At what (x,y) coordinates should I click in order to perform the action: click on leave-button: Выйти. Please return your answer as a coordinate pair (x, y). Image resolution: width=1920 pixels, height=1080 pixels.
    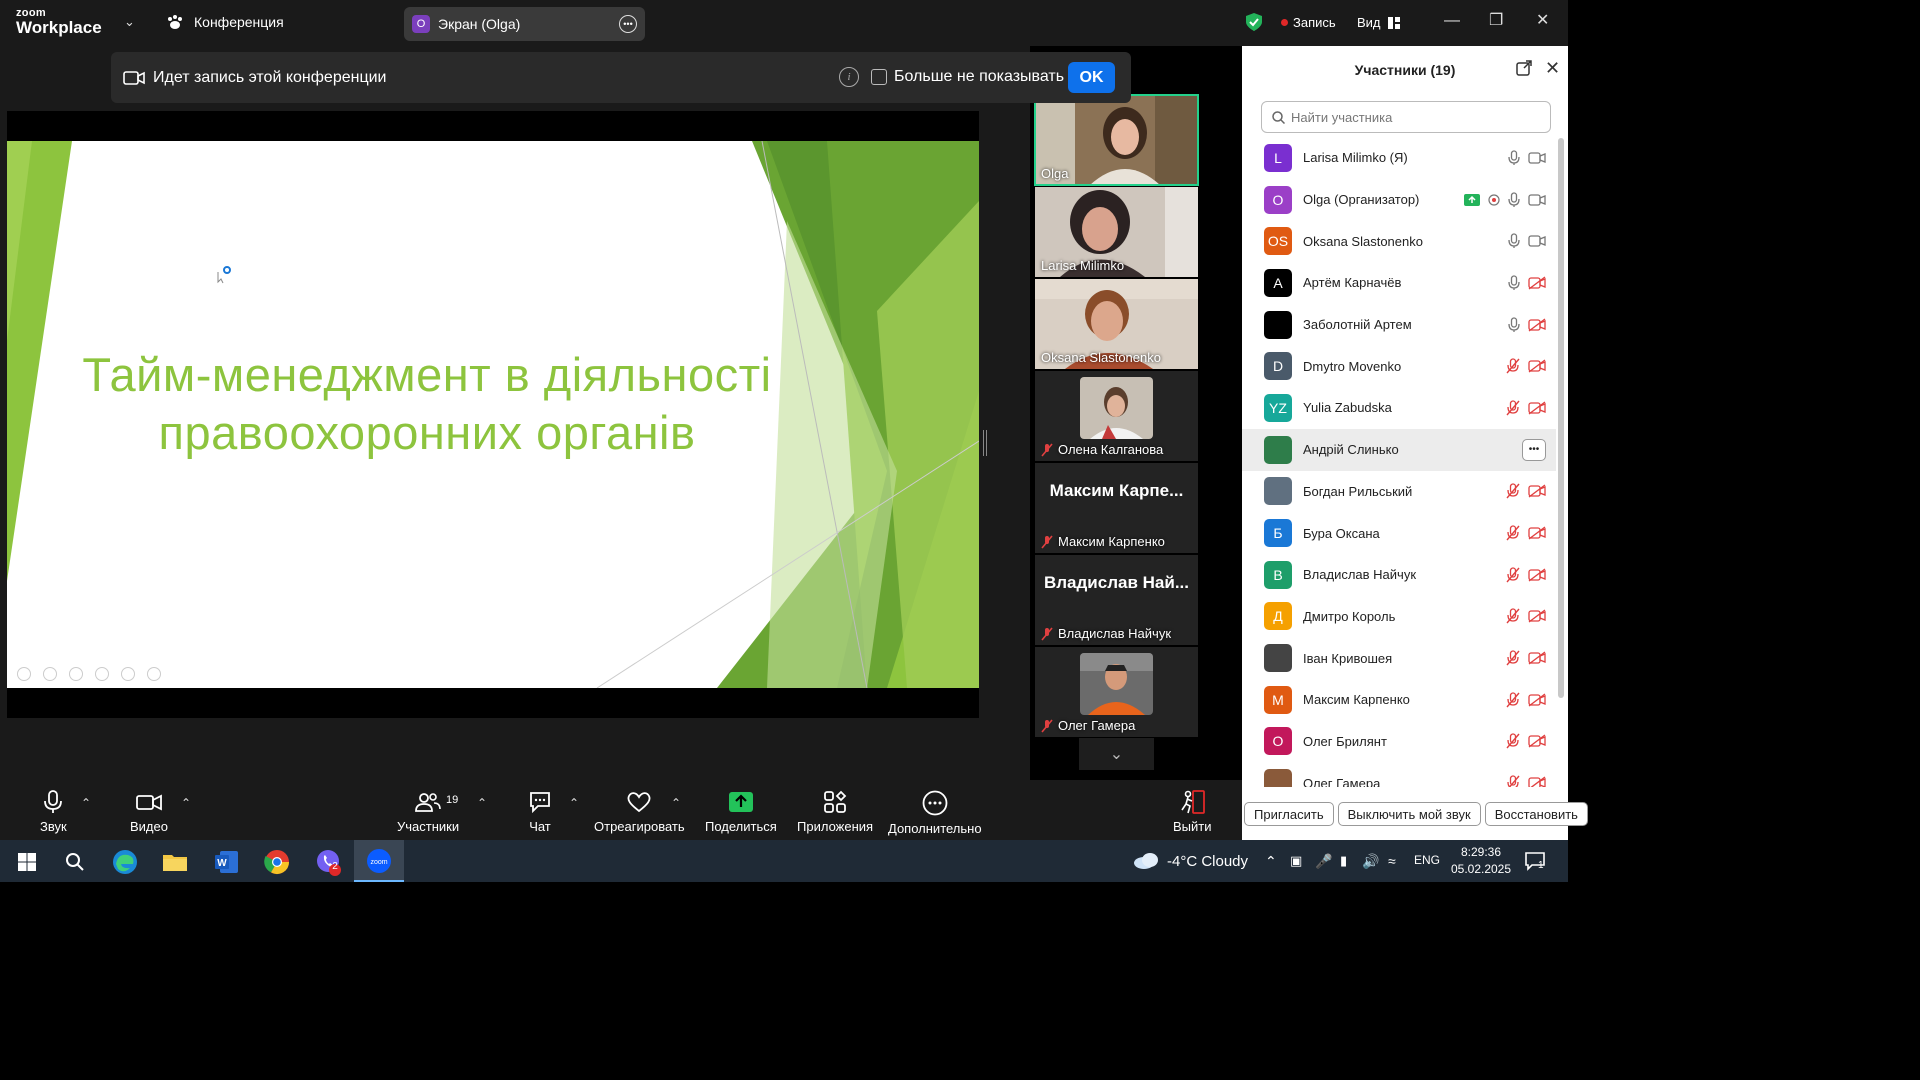
    Looking at the image, I should click on (1192, 812).